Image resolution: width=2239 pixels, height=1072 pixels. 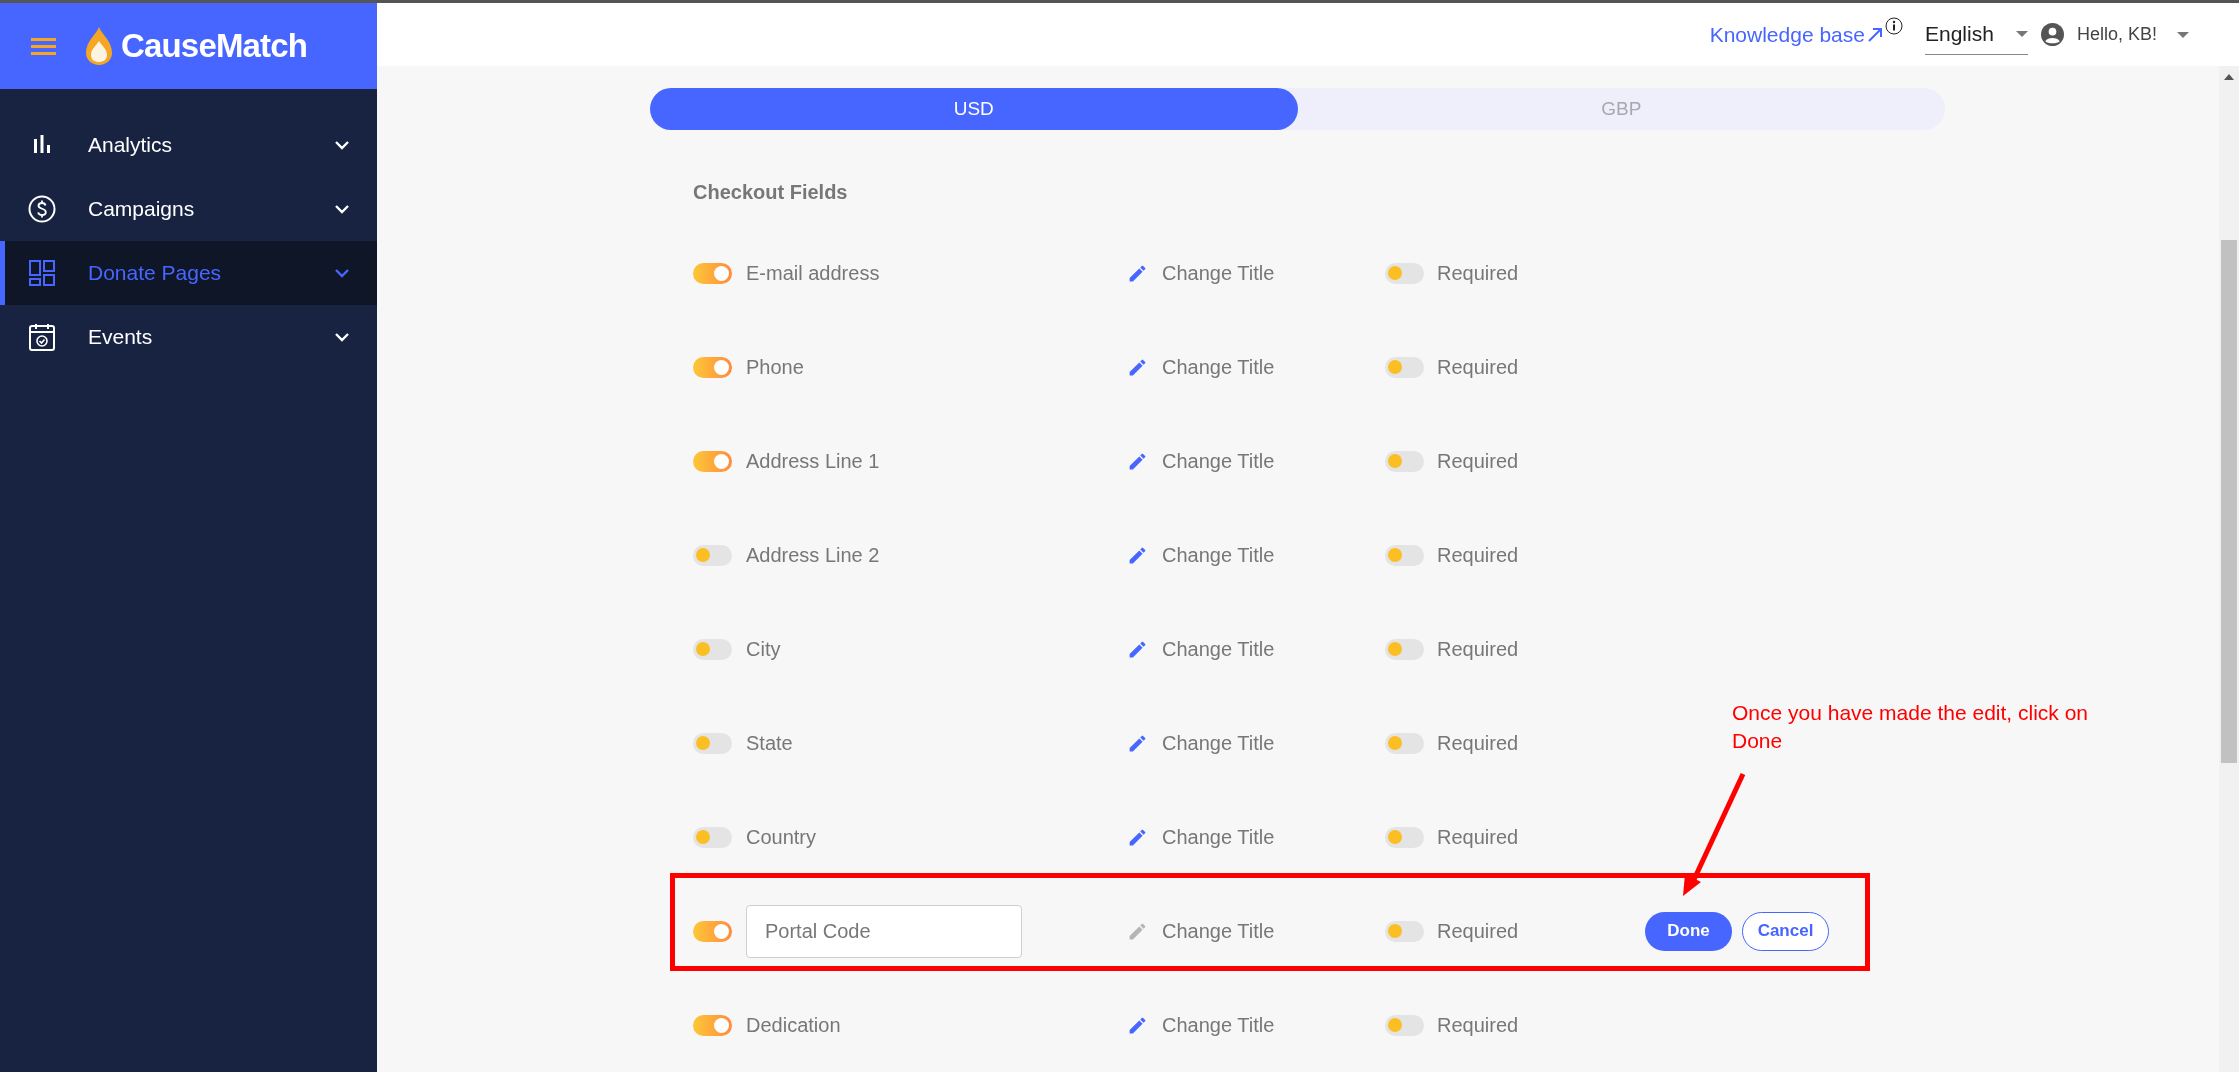 What do you see at coordinates (42, 145) in the screenshot?
I see `bar-chart-icon` at bounding box center [42, 145].